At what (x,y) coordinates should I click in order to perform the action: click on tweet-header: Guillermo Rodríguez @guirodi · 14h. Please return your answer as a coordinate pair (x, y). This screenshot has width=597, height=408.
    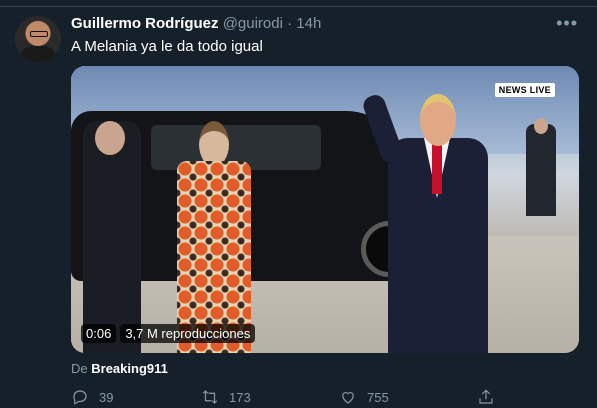
    Looking at the image, I should click on (196, 23).